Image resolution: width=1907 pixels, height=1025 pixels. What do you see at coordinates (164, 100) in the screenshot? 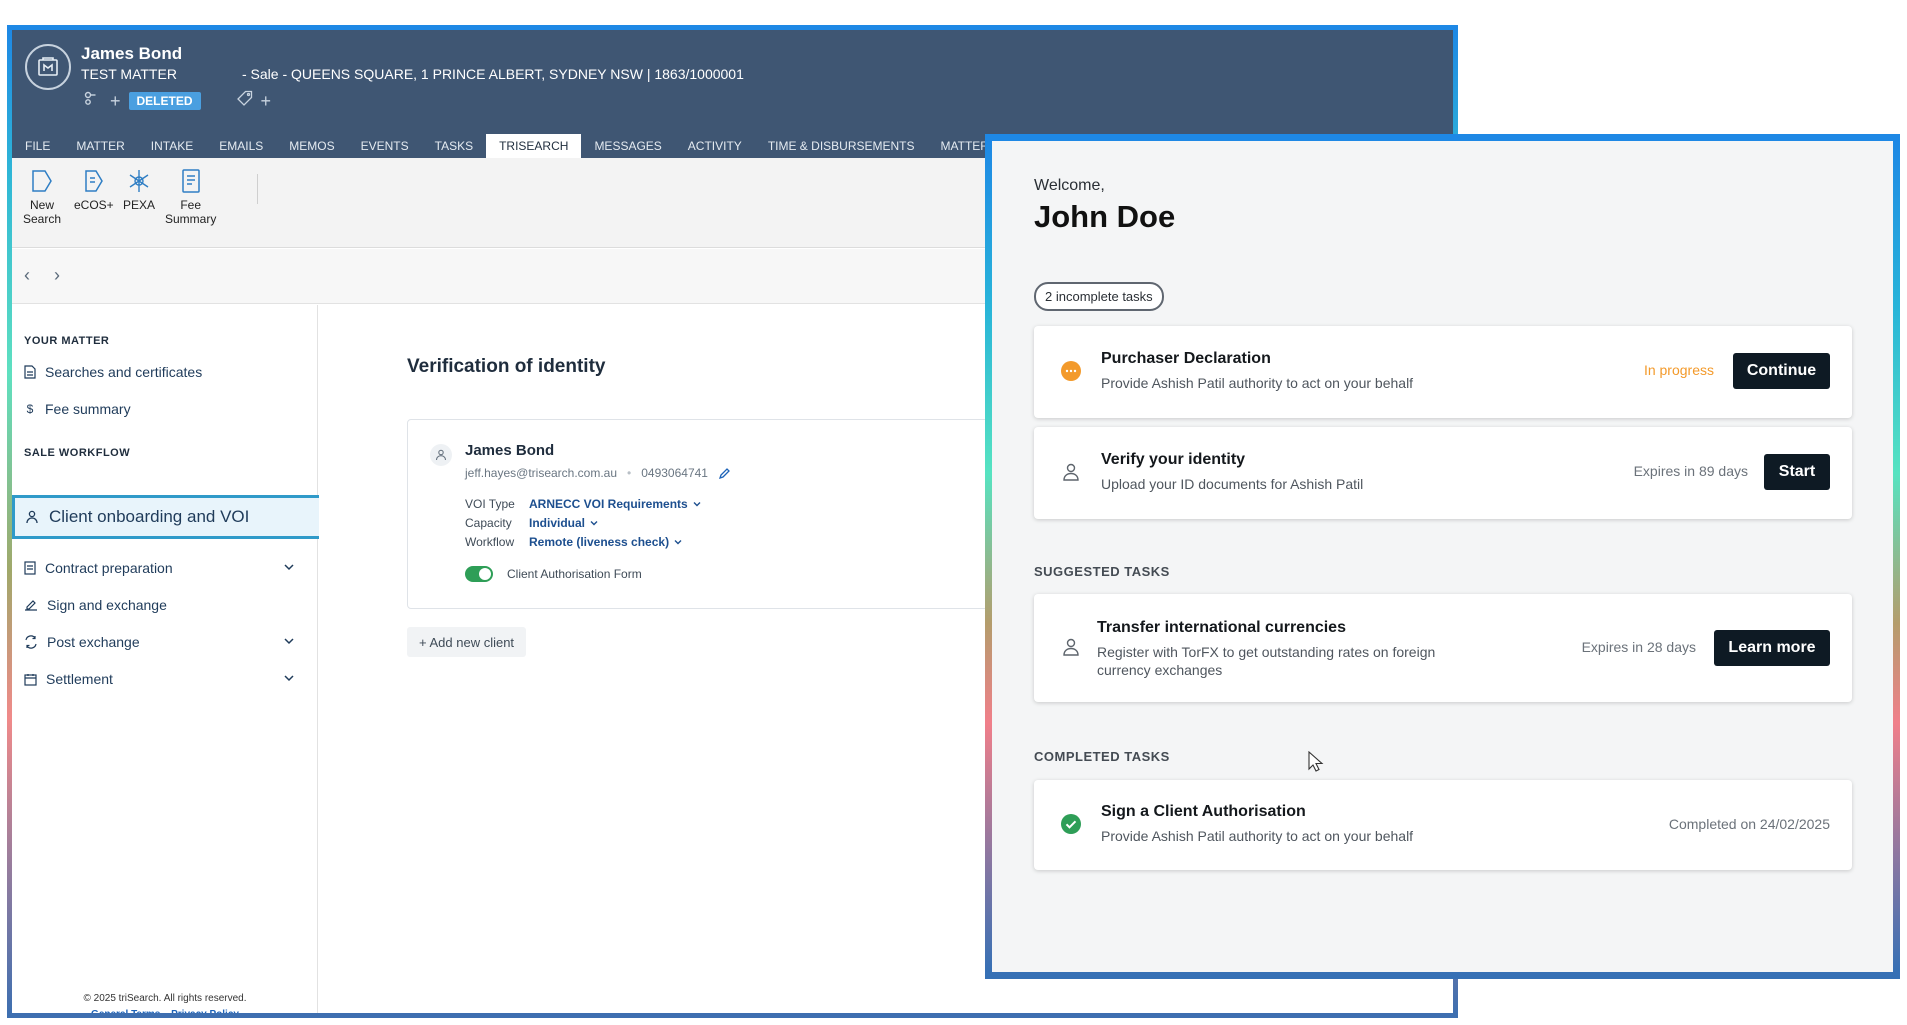
I see `status-badge: DELETED` at bounding box center [164, 100].